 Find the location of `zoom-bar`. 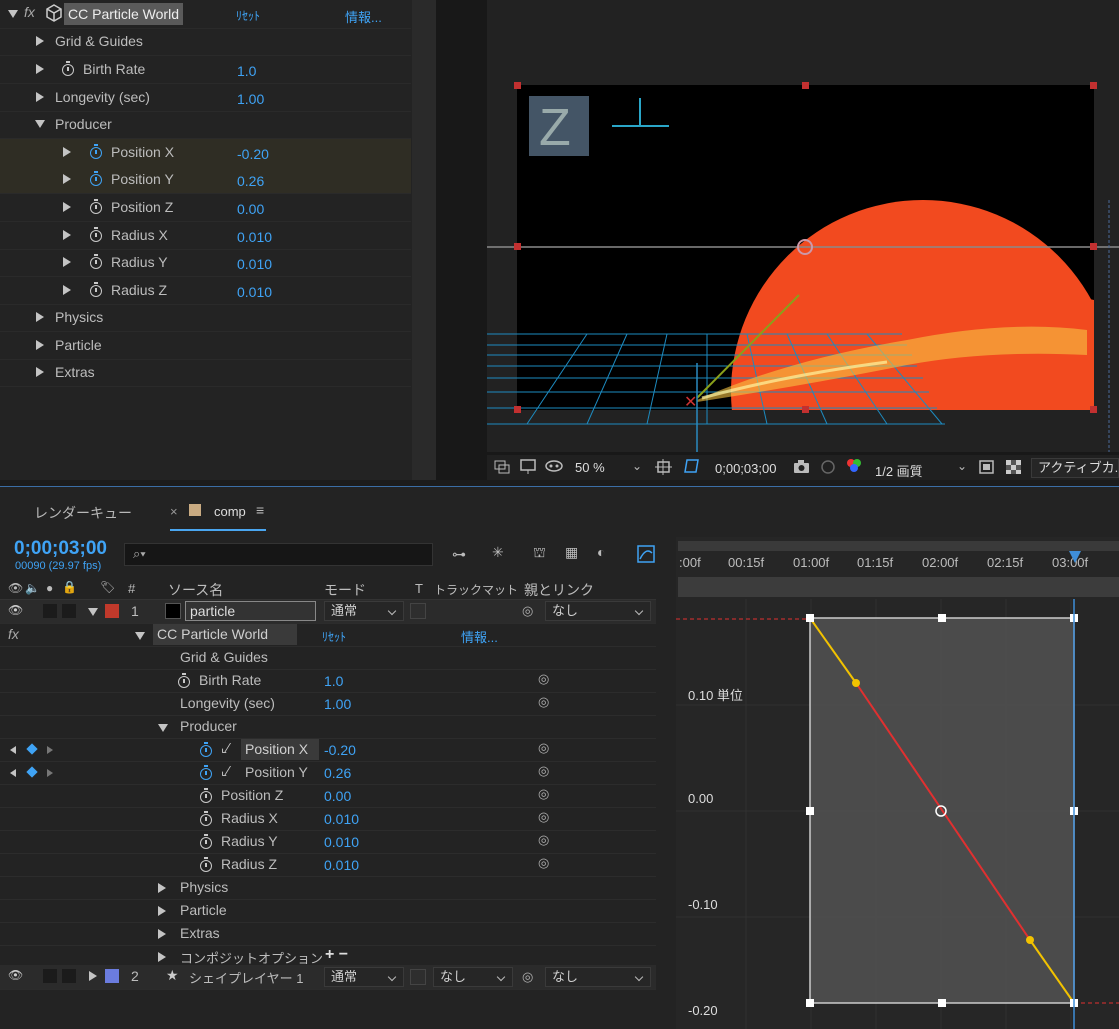

zoom-bar is located at coordinates (898, 587).